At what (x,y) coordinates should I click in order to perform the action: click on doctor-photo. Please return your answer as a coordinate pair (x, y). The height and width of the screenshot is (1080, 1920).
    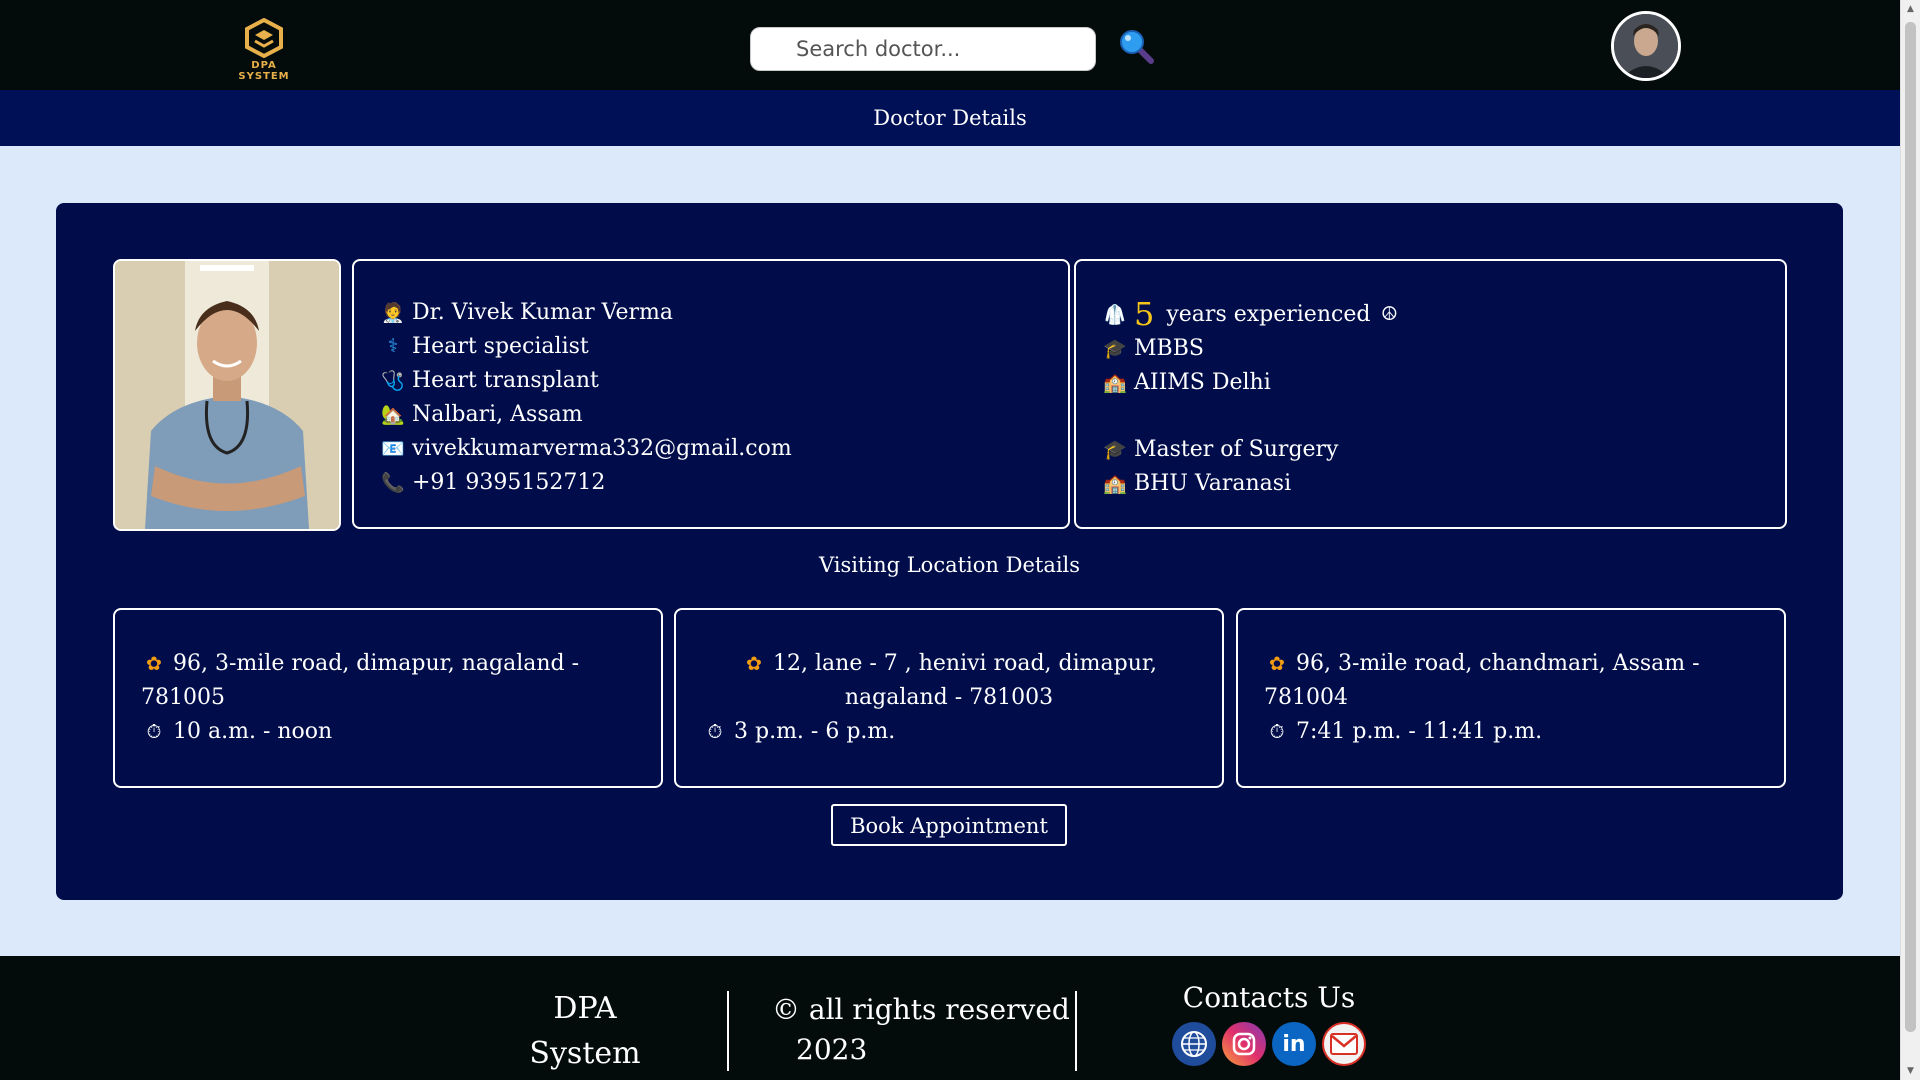
    Looking at the image, I should click on (227, 395).